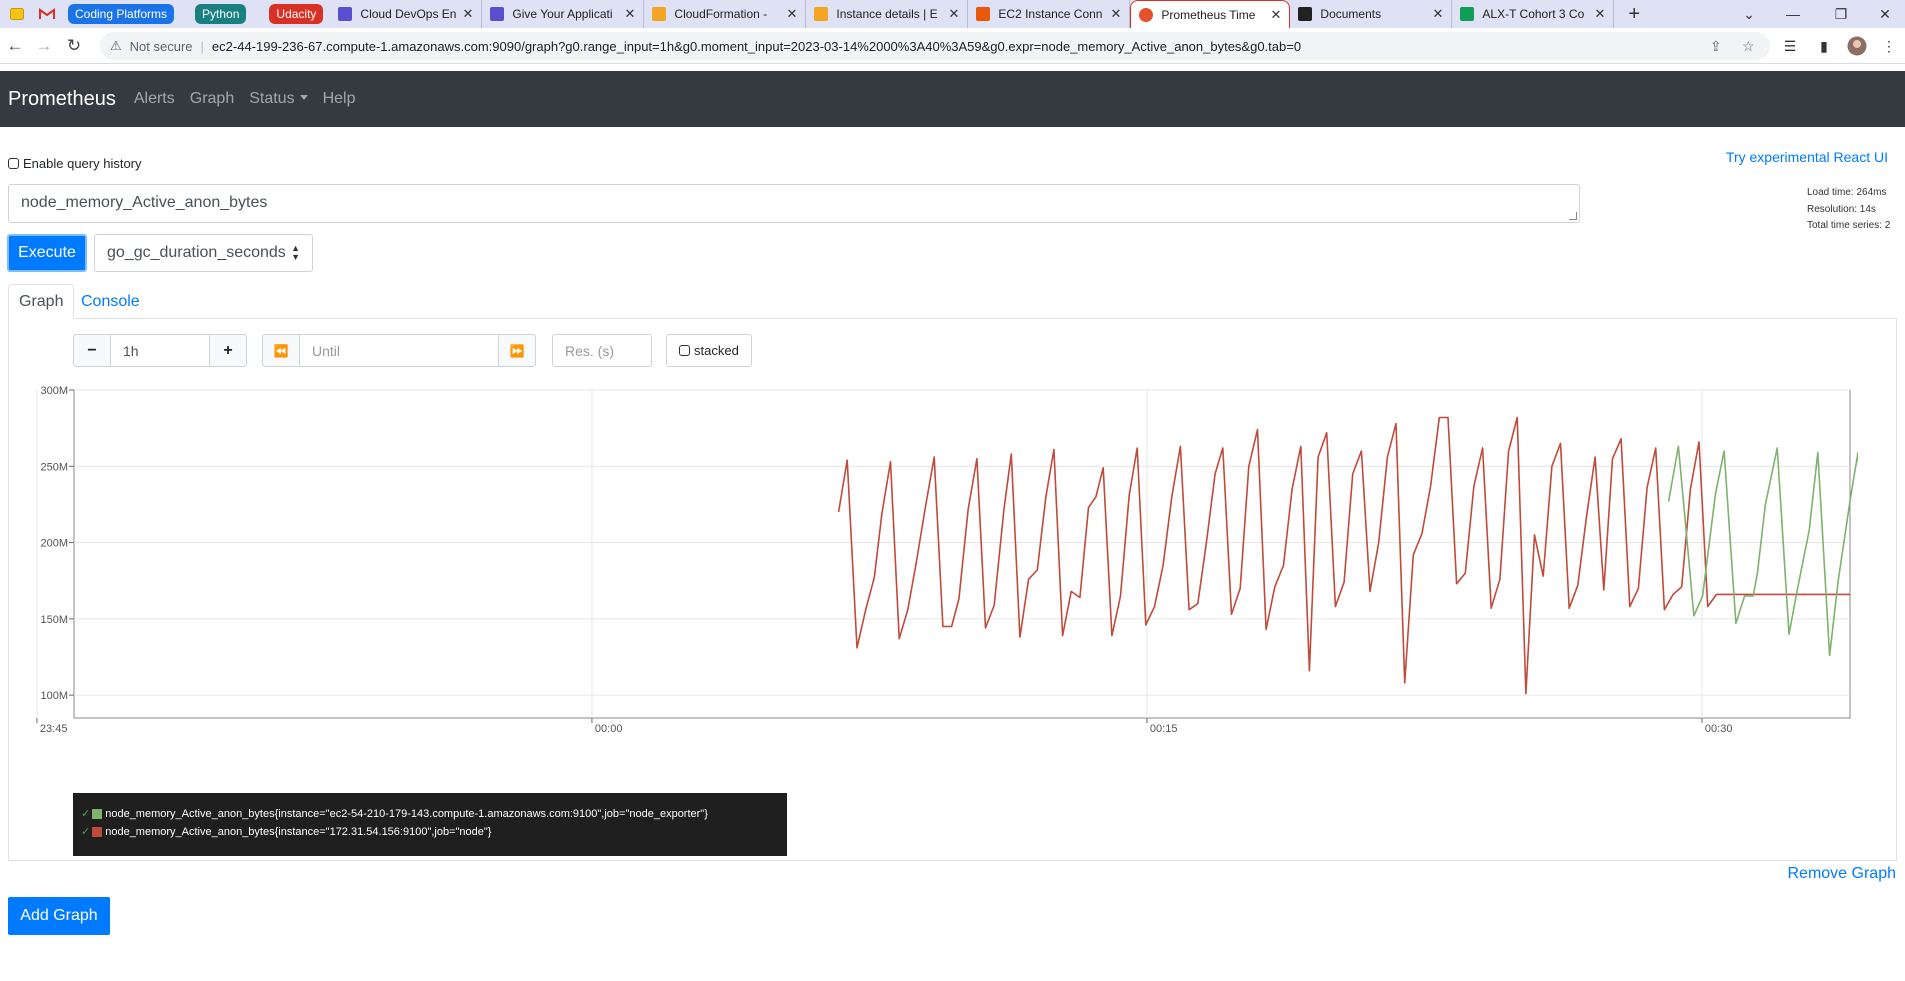  I want to click on browser-tab: EC2 Instance Conn ✕, so click(1049, 14).